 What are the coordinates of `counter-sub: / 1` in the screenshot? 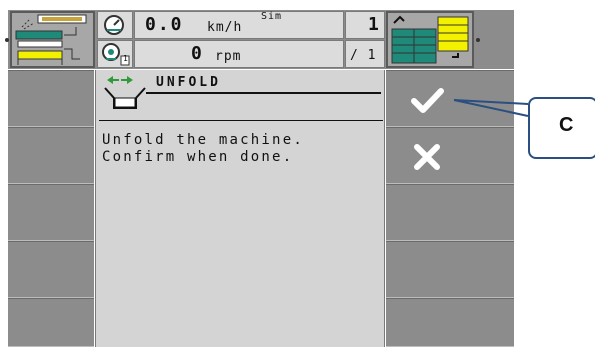 It's located at (363, 55).